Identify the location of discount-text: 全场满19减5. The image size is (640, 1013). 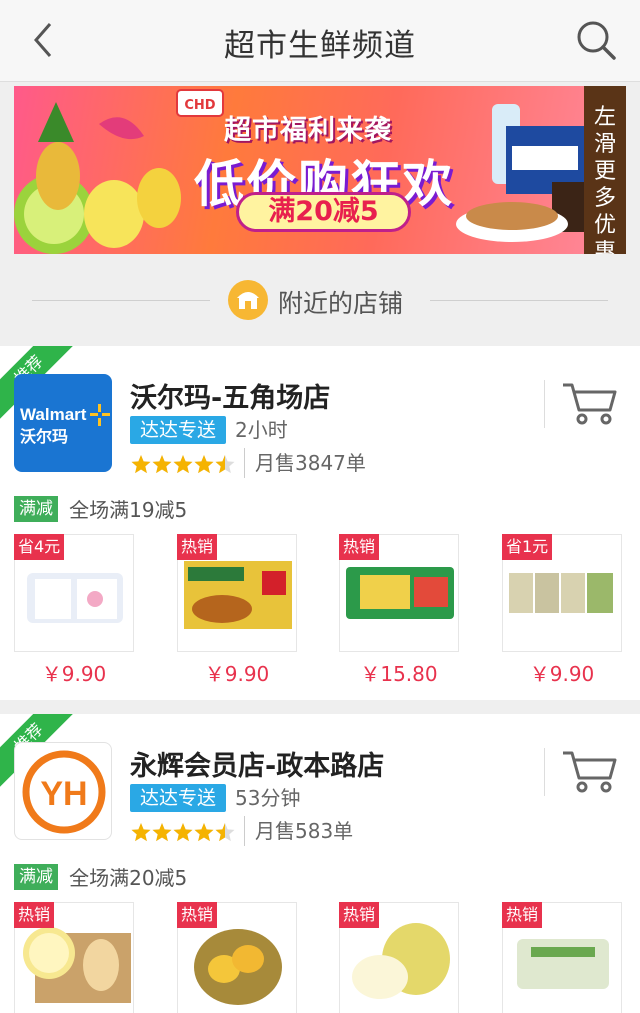
(128, 510).